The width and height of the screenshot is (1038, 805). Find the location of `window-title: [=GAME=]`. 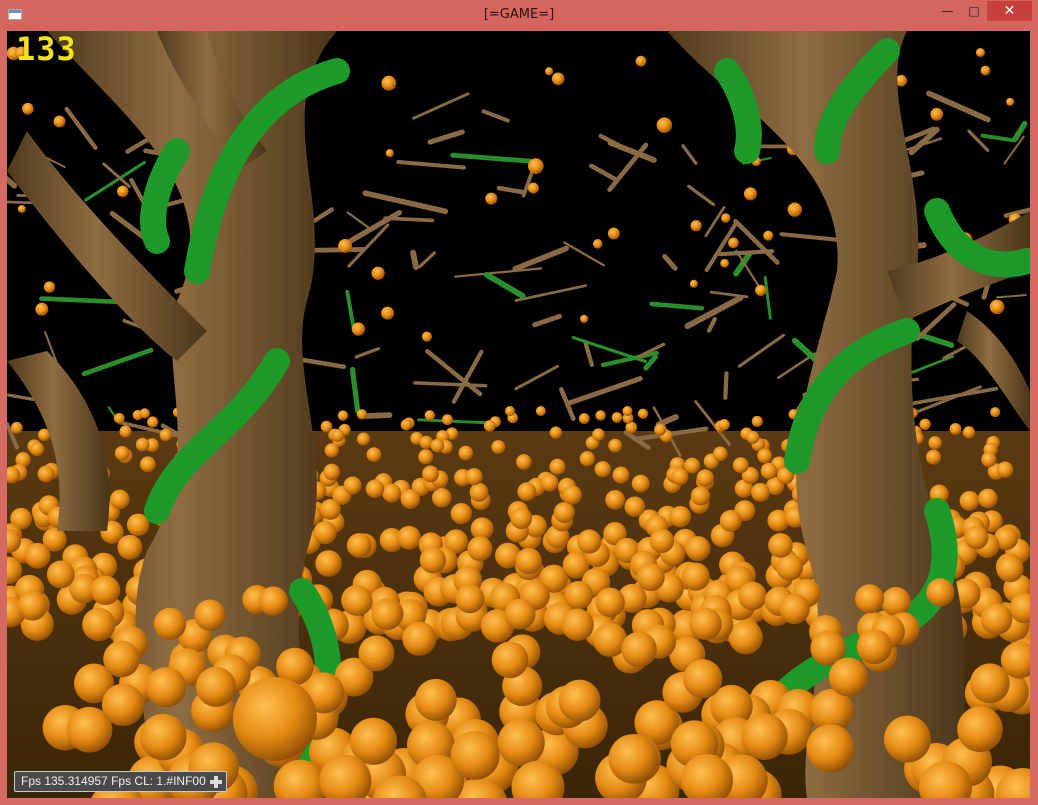

window-title: [=GAME=] is located at coordinates (519, 14).